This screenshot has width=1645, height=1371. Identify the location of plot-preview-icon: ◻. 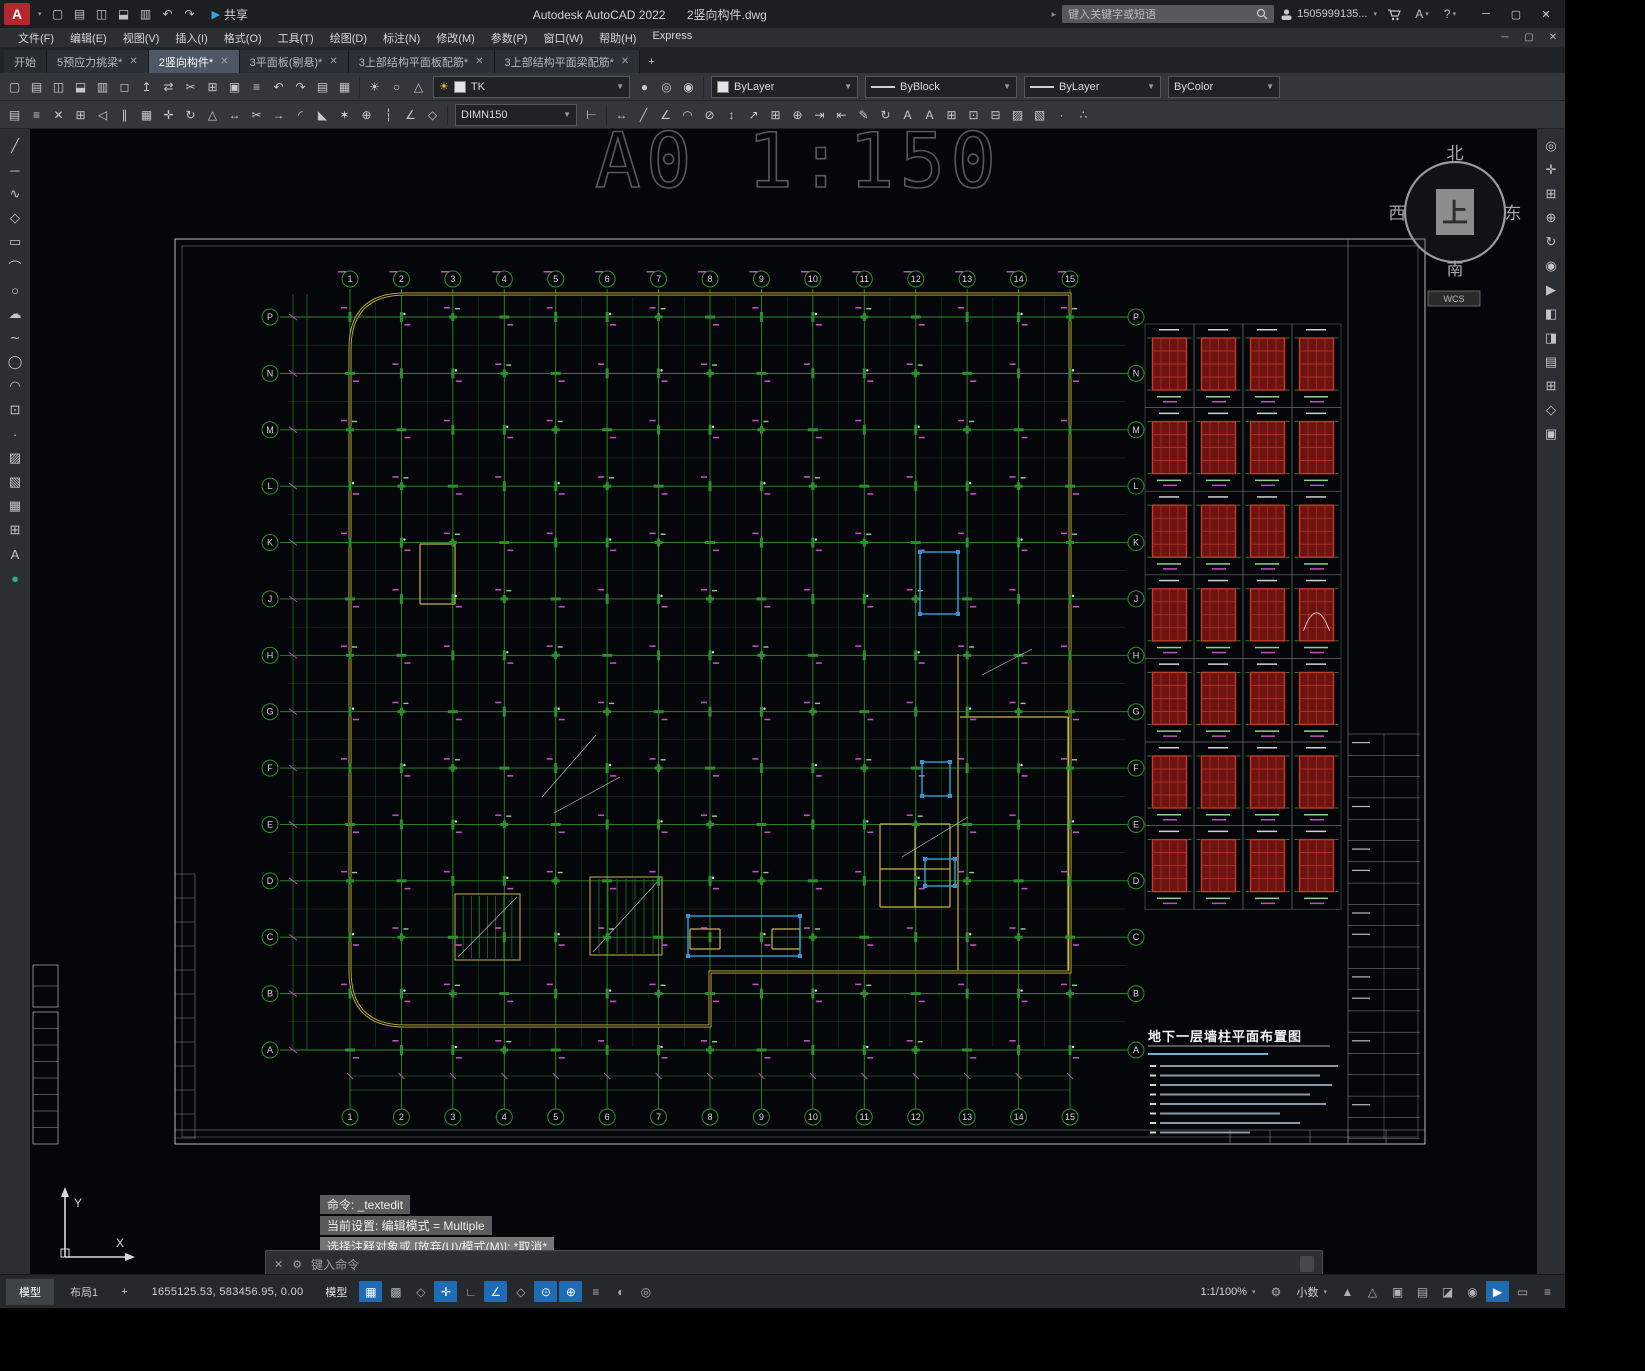
(124, 86).